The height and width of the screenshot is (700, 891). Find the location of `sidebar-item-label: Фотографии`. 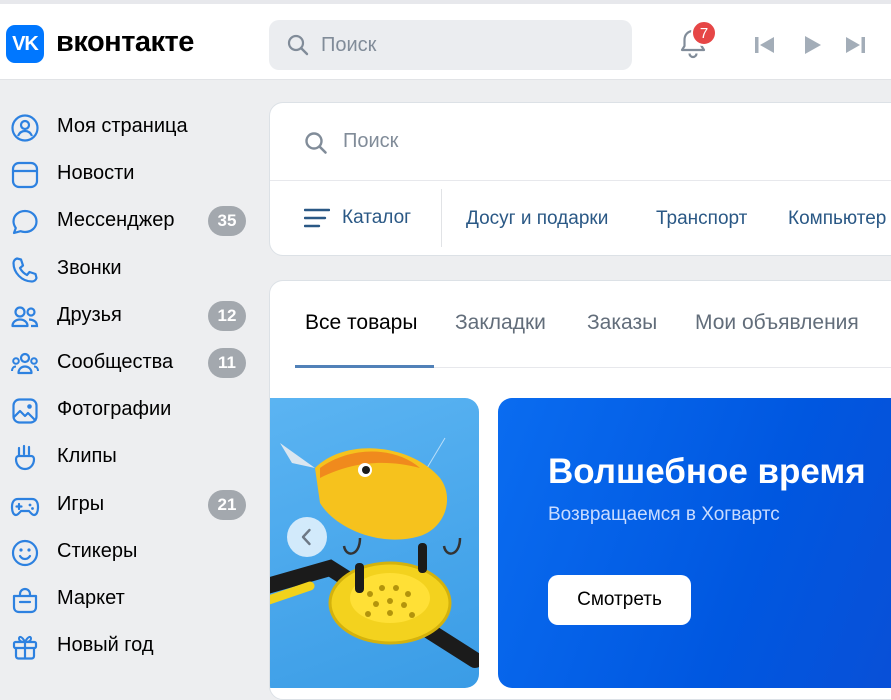

sidebar-item-label: Фотографии is located at coordinates (114, 409).